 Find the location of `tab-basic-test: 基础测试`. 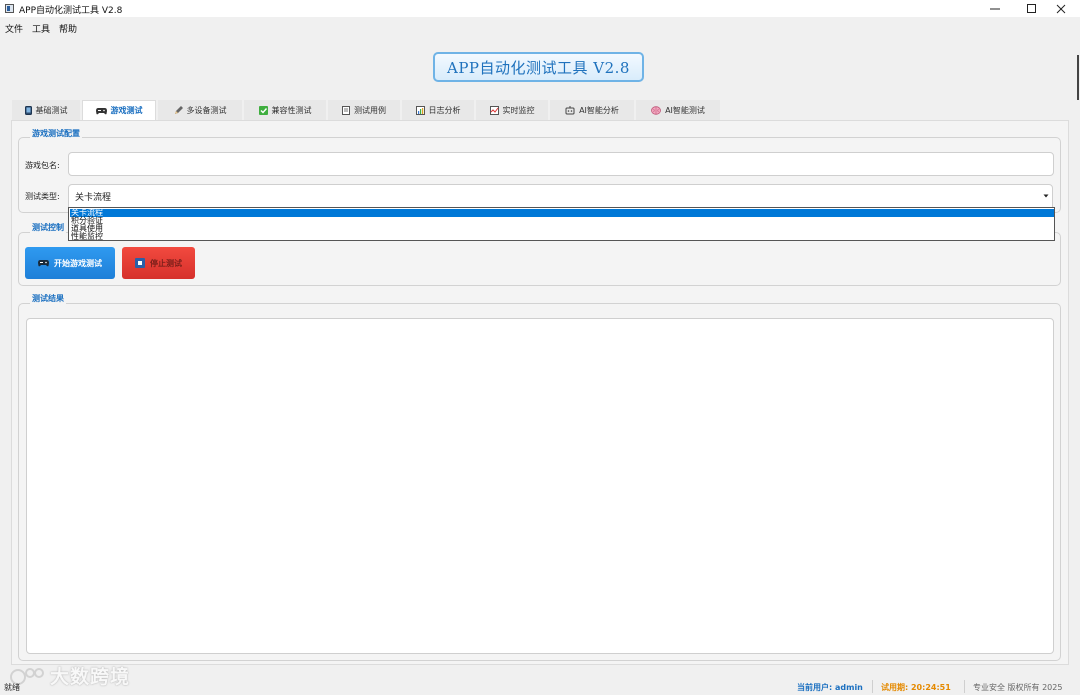

tab-basic-test: 基础测试 is located at coordinates (46, 110).